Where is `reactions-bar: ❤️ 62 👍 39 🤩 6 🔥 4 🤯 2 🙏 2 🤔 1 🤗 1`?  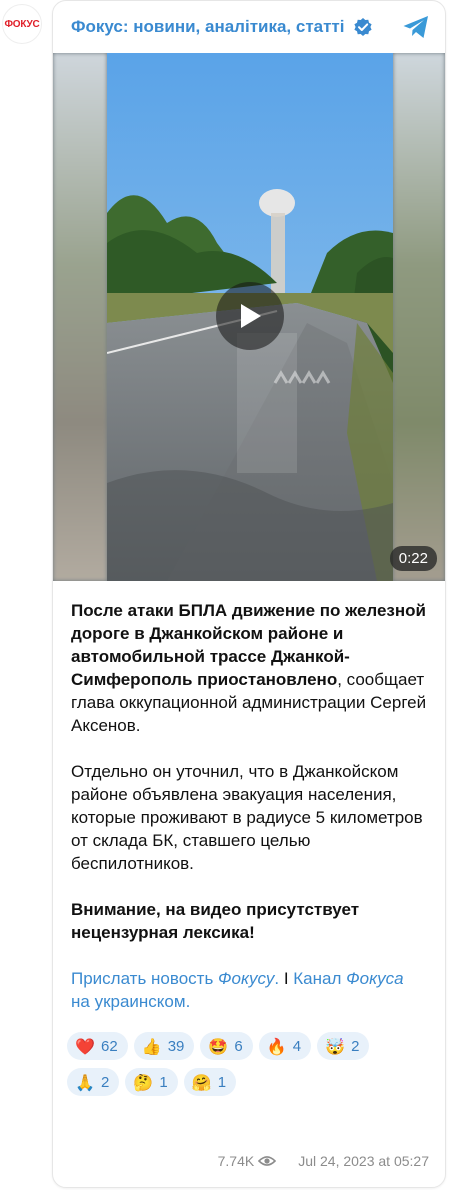 reactions-bar: ❤️ 62 👍 39 🤩 6 🔥 4 🤯 2 🙏 2 🤔 1 🤗 1 is located at coordinates (218, 1068).